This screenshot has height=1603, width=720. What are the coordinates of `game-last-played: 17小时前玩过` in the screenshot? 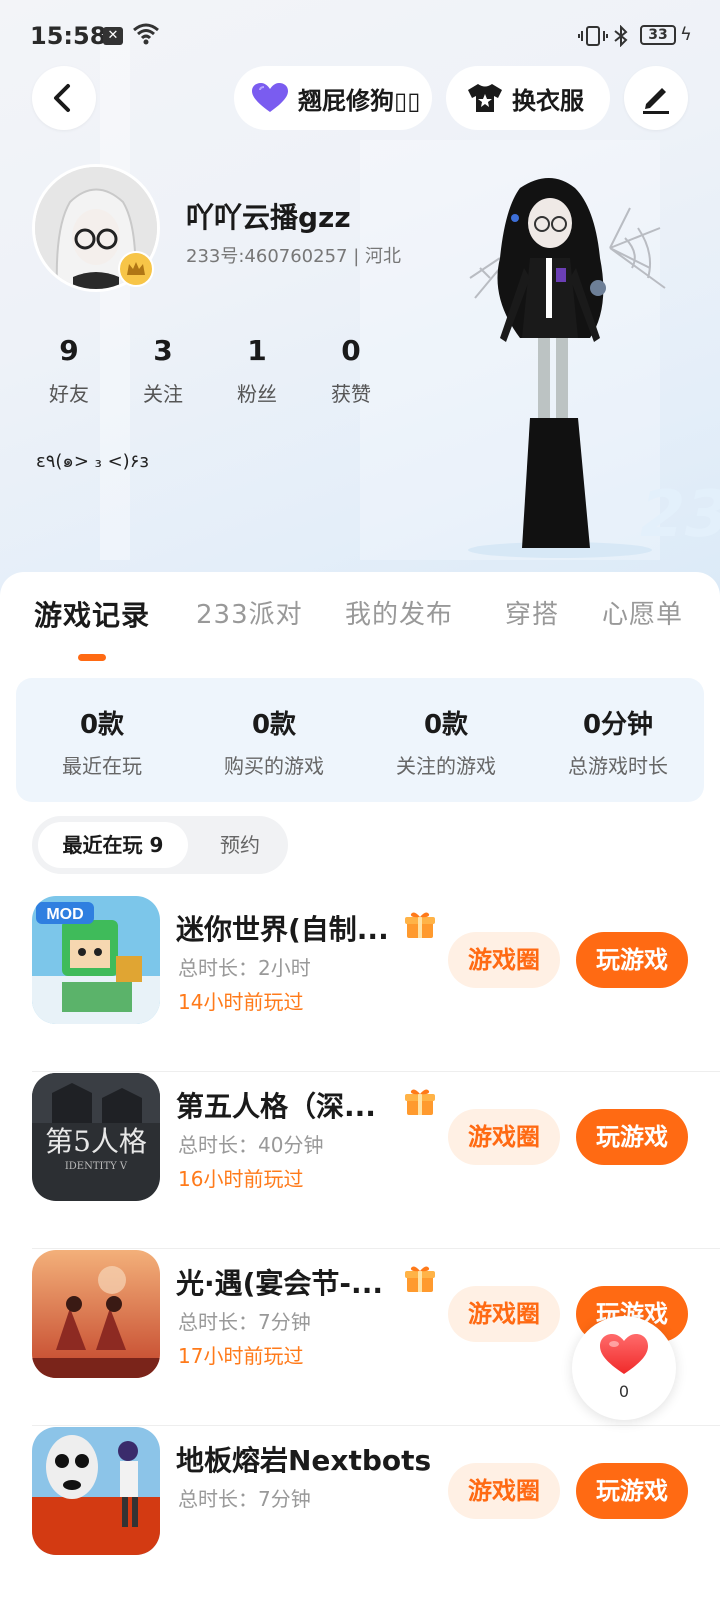 It's located at (241, 1356).